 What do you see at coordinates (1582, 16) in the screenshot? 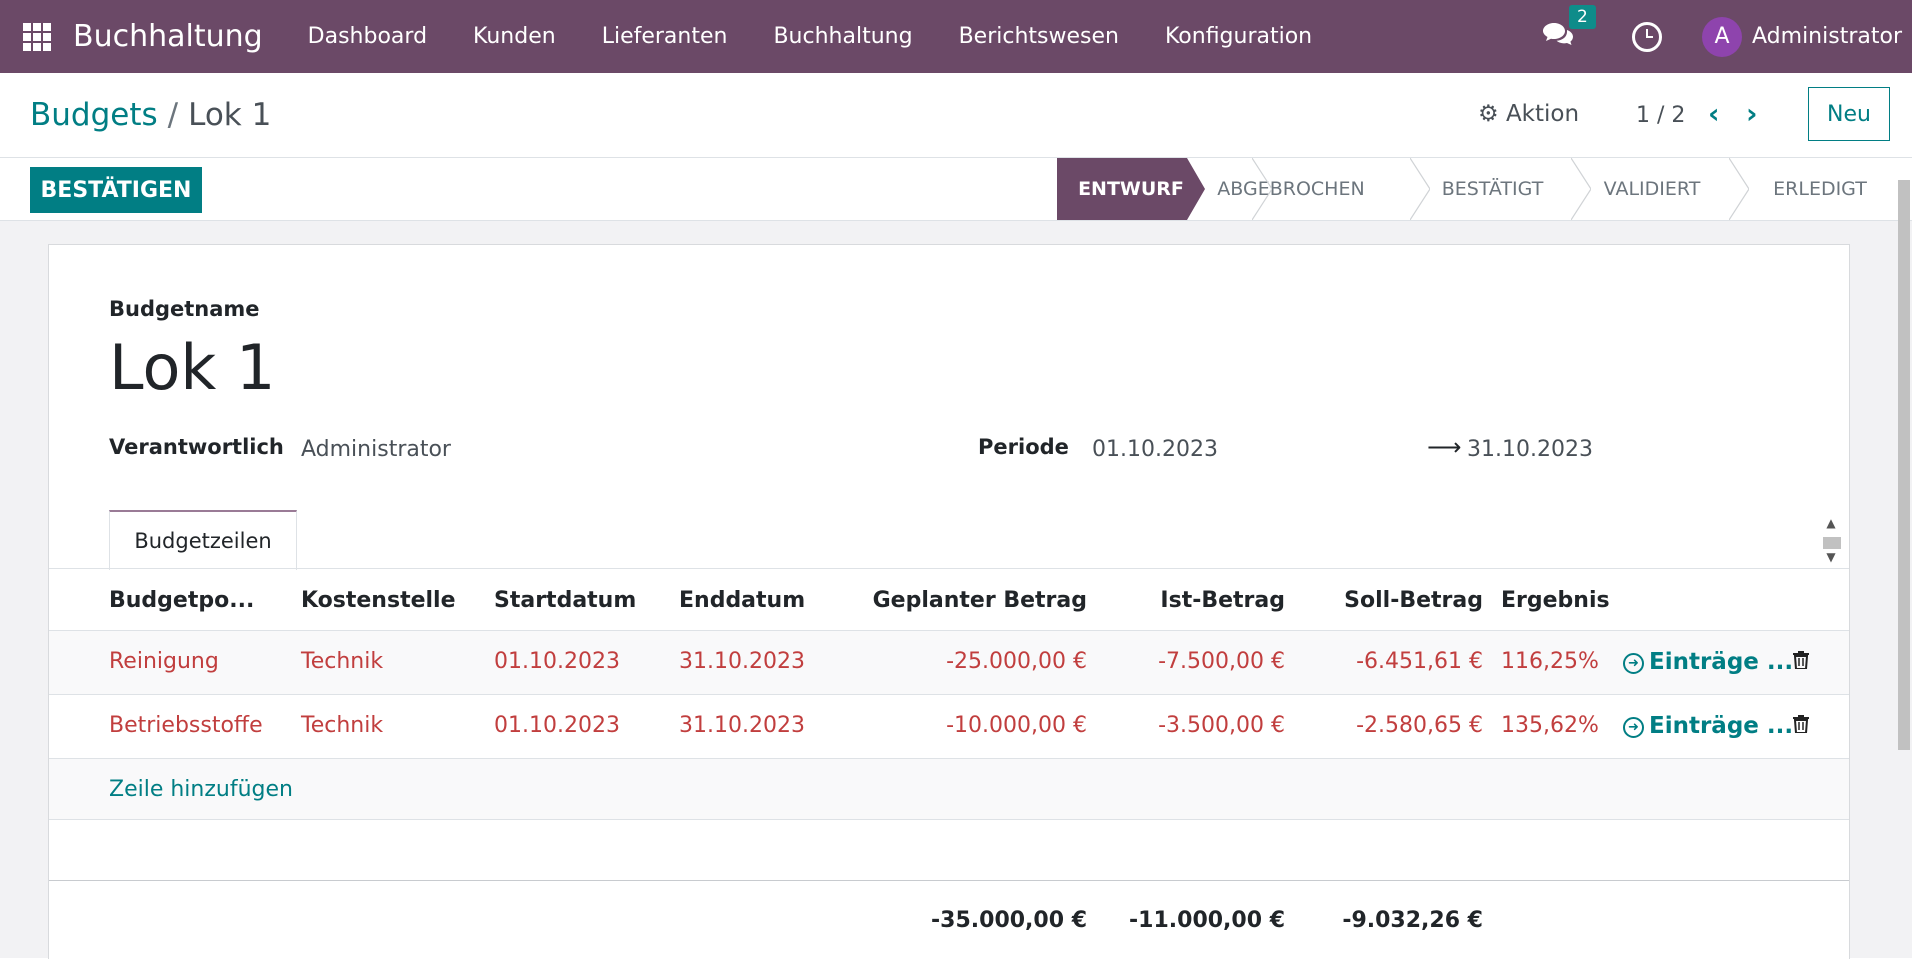
I see `message-count-badge: 2` at bounding box center [1582, 16].